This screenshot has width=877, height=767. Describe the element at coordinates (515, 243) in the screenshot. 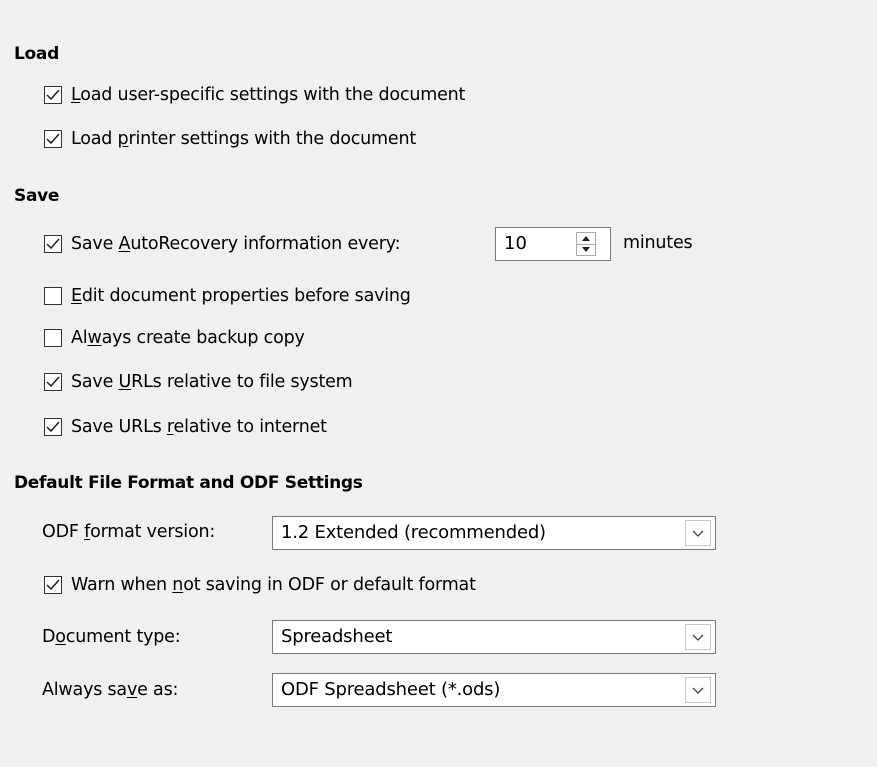

I see `autorecovery-minutes-value: 10` at that location.